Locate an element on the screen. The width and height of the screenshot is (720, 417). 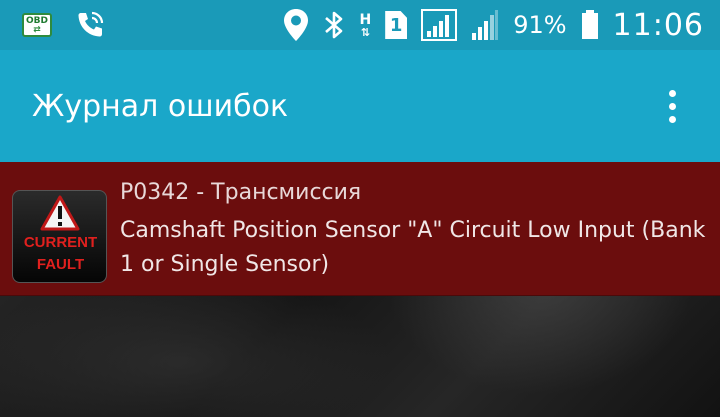
network-h-icon: H ⇅ is located at coordinates (365, 25).